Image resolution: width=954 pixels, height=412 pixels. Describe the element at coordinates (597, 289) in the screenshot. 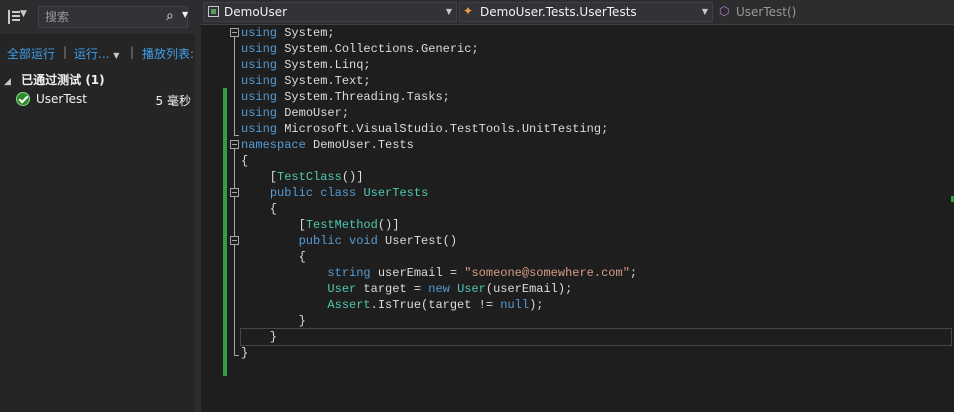

I see `code-line: User target = new User(userEmail);` at that location.